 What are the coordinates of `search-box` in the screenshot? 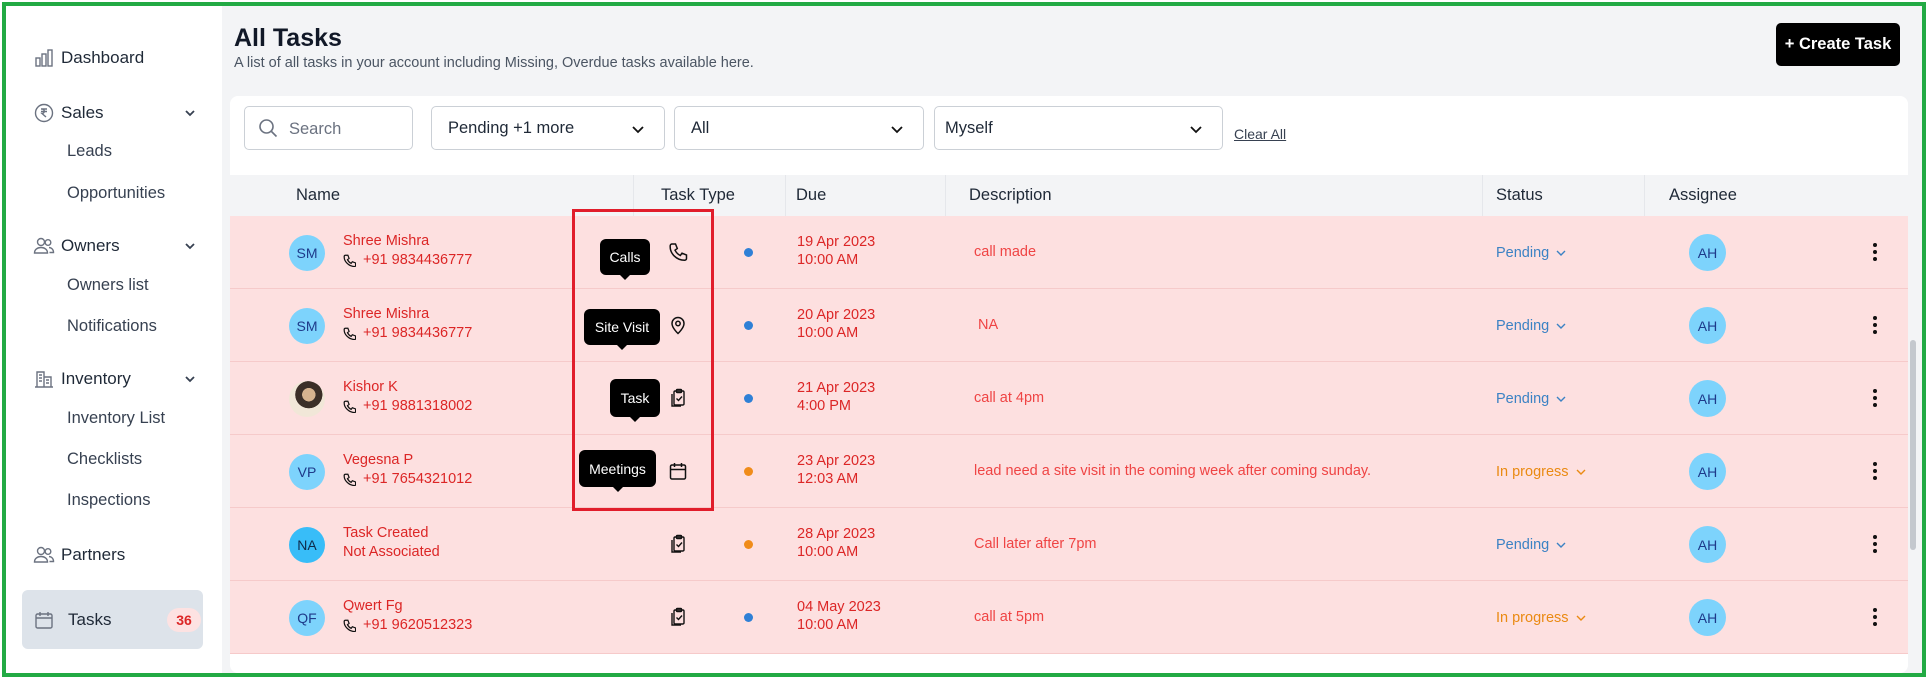 It's located at (328, 128).